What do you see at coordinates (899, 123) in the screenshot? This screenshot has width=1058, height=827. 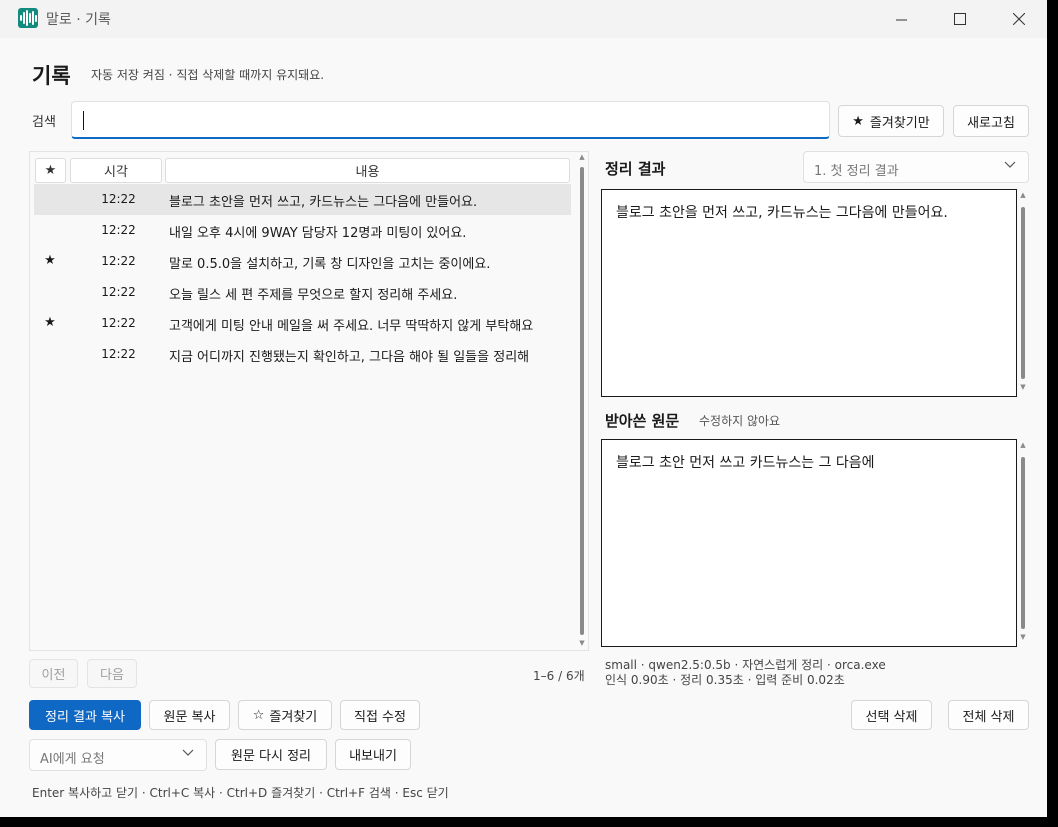 I see `favorites-only-label: 즐겨찾기만` at bounding box center [899, 123].